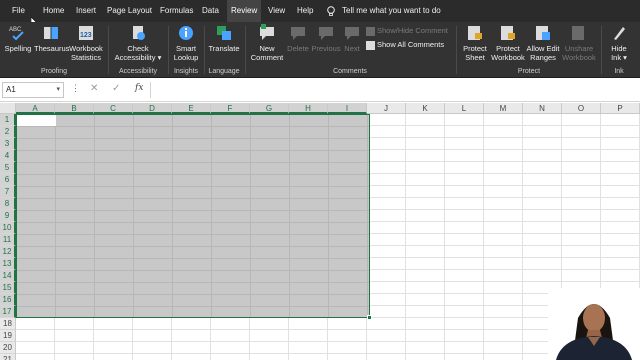  What do you see at coordinates (94, 88) in the screenshot?
I see `cancel-icon: ✕` at bounding box center [94, 88].